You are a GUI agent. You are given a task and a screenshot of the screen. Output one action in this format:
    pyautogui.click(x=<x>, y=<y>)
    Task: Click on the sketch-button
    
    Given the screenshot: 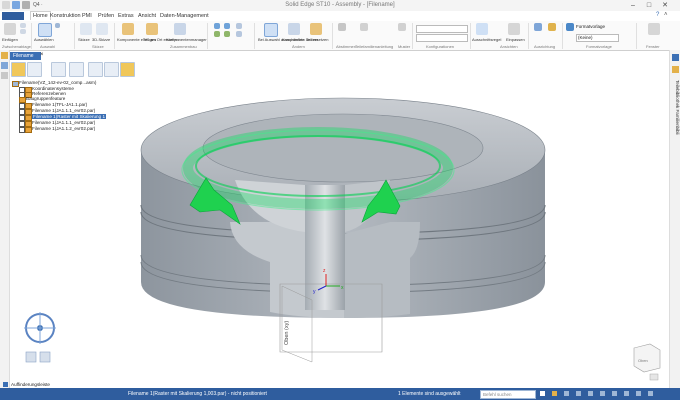 What is the action you would take?
    pyautogui.click(x=86, y=29)
    